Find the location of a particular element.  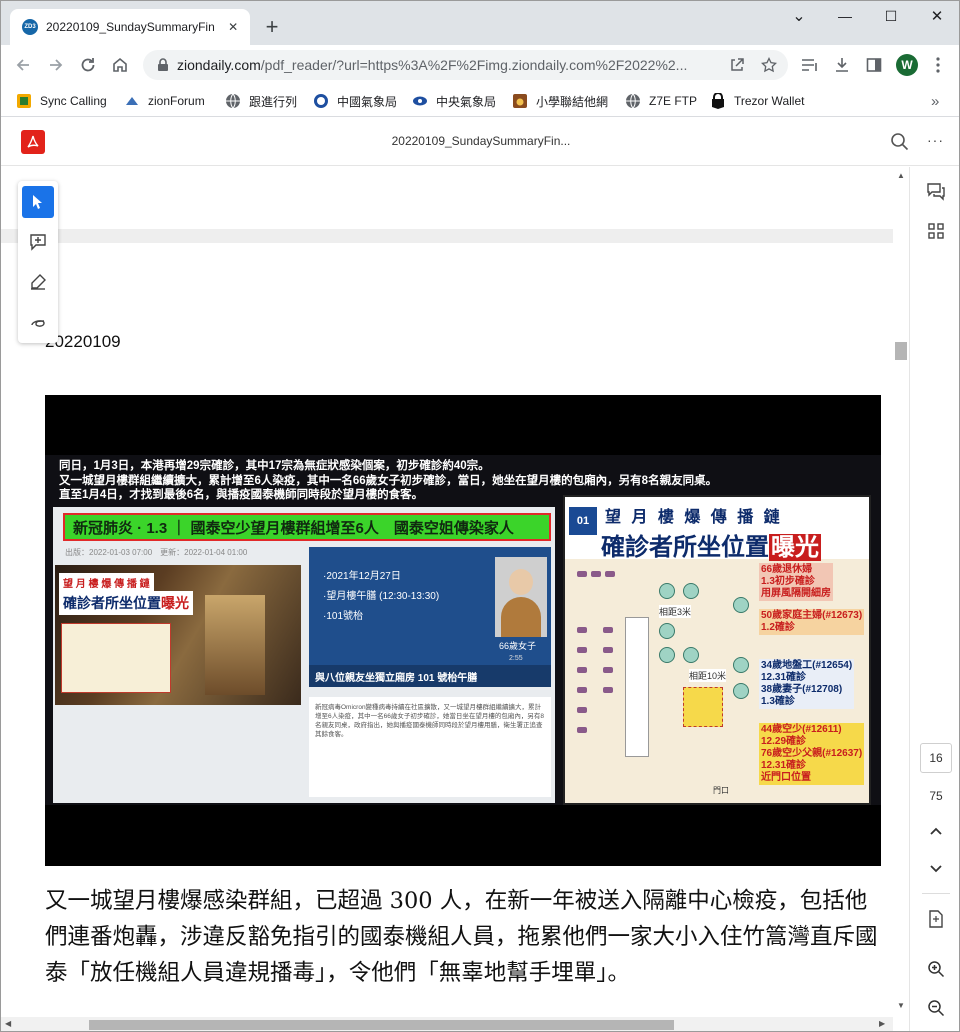

patient-face is located at coordinates (521, 582).